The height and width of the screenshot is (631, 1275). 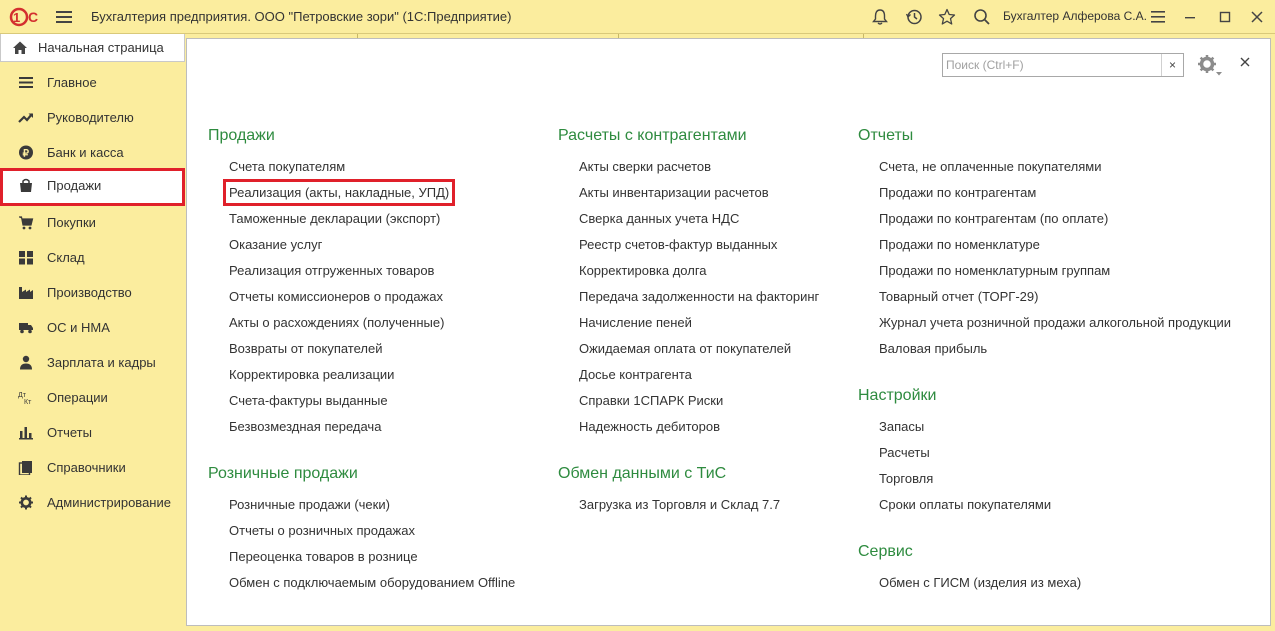 I want to click on sidebar-item-label: Банк и касса, so click(x=85, y=152).